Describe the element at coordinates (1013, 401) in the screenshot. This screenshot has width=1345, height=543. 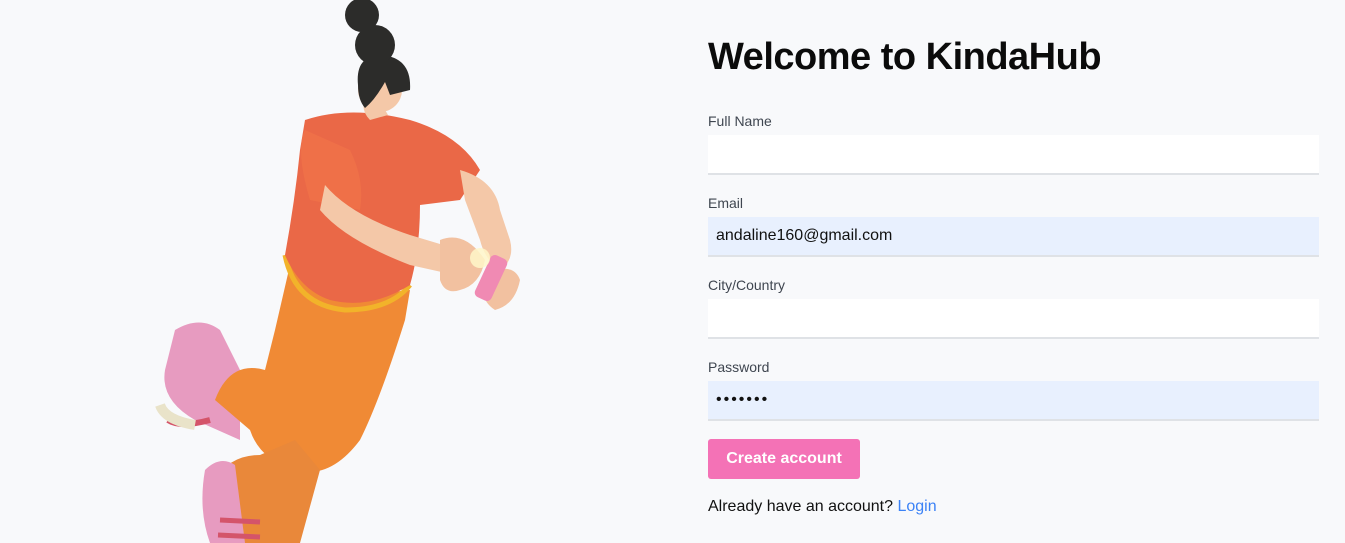
I see `password-input` at that location.